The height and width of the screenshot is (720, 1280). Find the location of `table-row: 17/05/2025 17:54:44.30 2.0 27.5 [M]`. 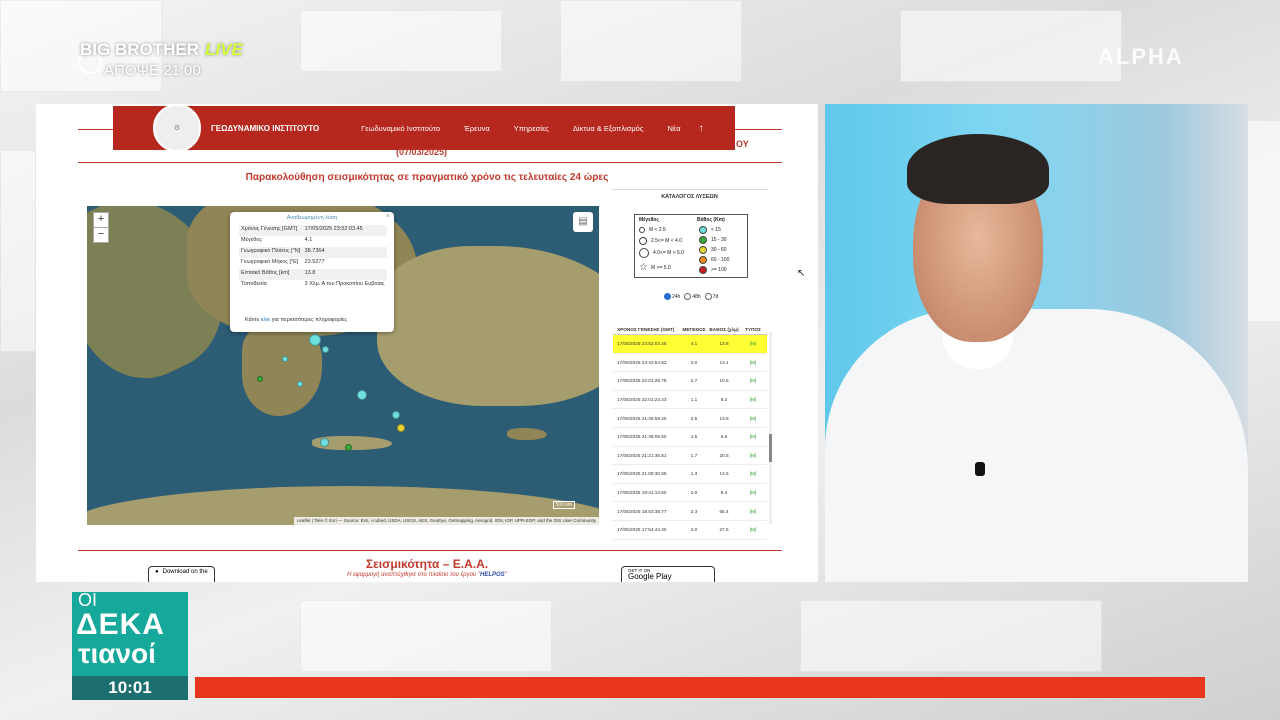

table-row: 17/05/2025 17:54:44.30 2.0 27.5 [M] is located at coordinates (690, 530).